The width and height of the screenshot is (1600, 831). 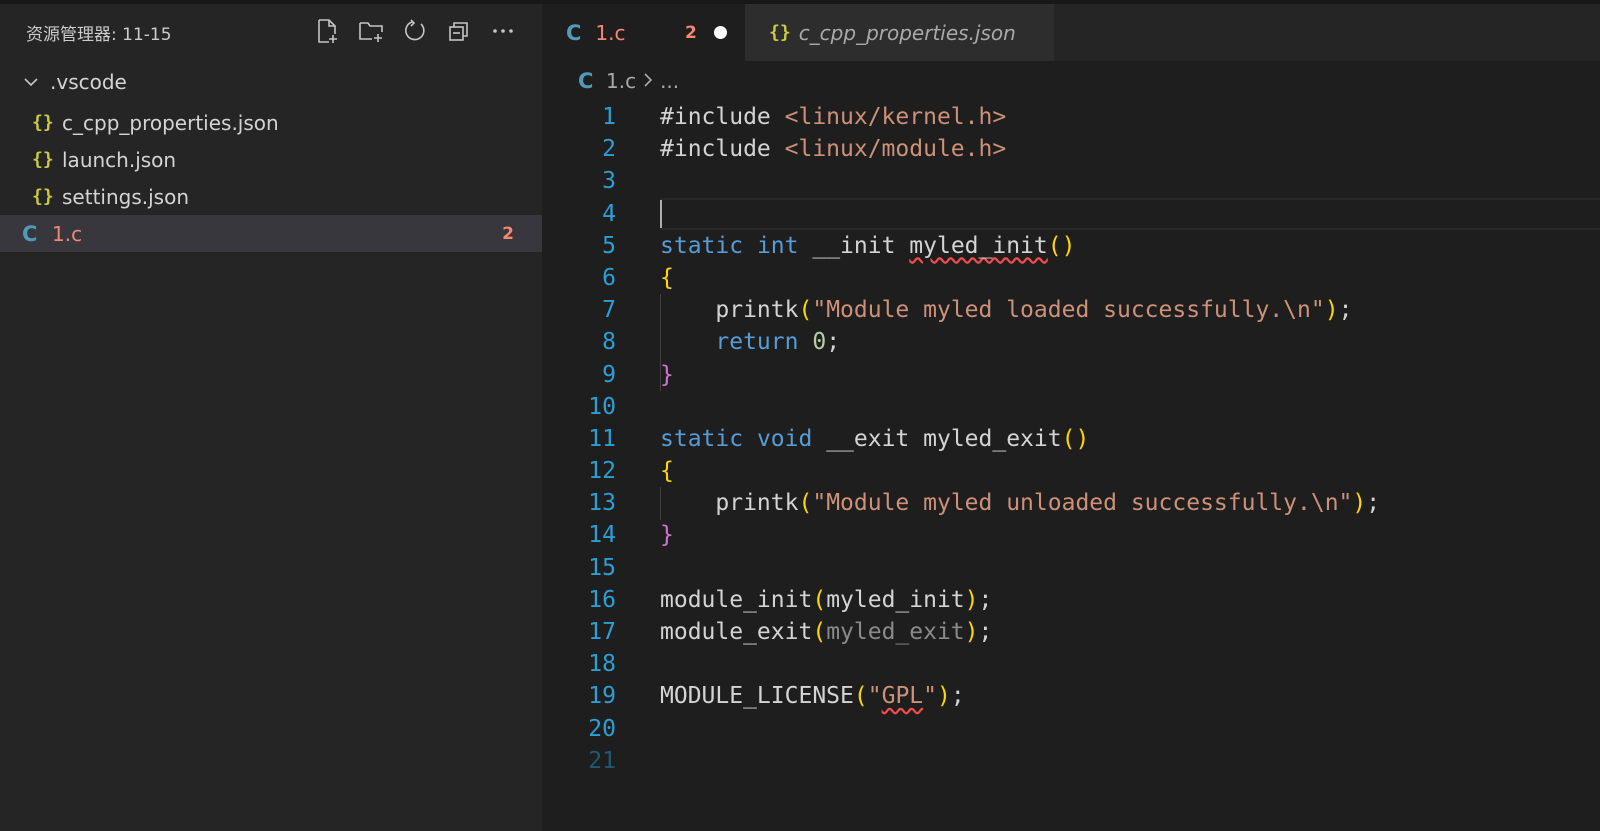 I want to click on tab-1c: C 1.c 2, so click(x=643, y=32).